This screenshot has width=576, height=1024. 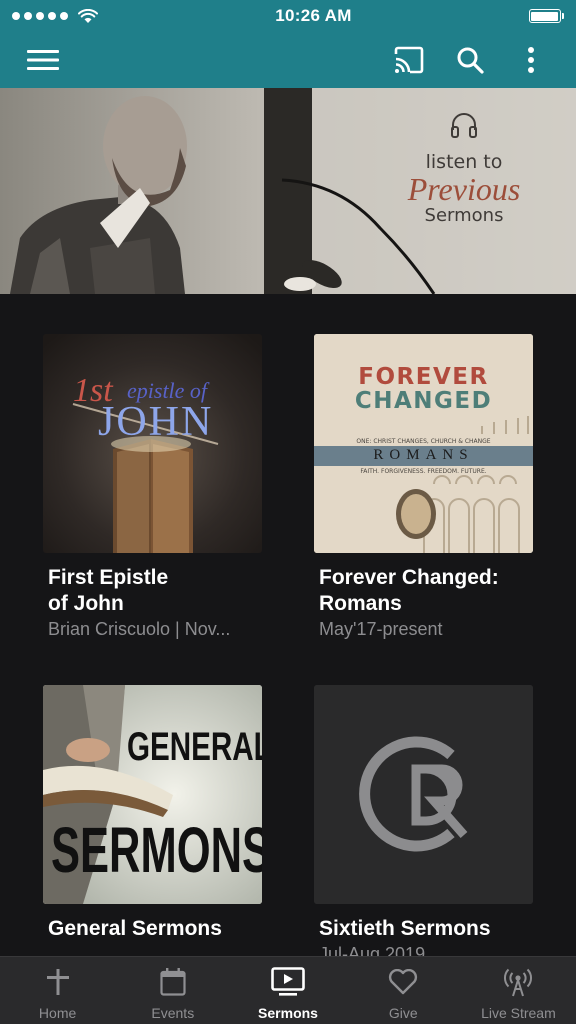 I want to click on series-title: Forever Changed: Romans, so click(x=426, y=591).